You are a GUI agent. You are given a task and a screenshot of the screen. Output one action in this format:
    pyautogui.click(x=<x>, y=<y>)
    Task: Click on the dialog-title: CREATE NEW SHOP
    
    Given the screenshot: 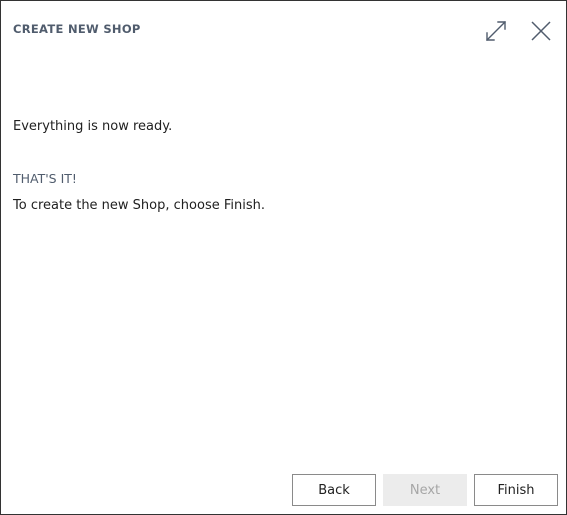 What is the action you would take?
    pyautogui.click(x=77, y=29)
    